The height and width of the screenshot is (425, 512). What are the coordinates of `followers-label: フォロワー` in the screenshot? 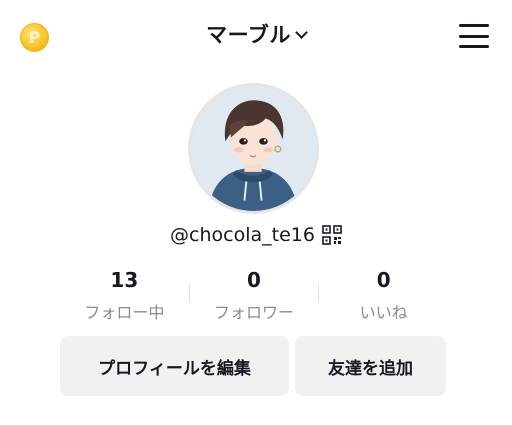 It's located at (254, 312).